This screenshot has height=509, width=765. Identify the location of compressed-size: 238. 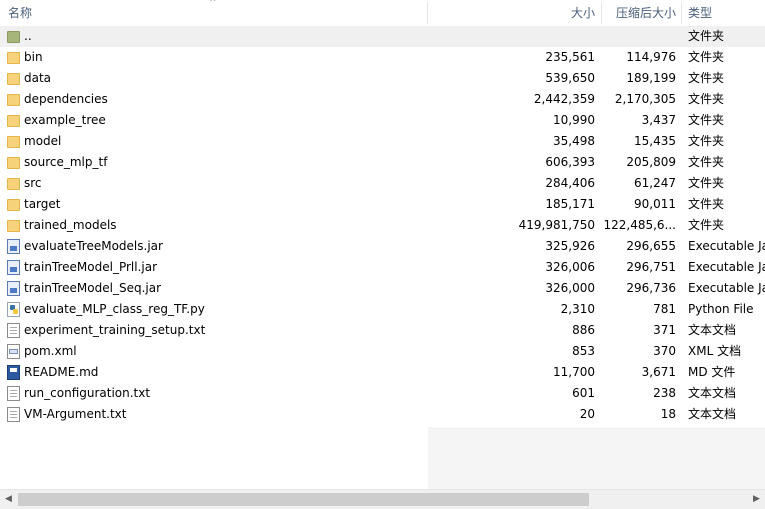
(664, 393).